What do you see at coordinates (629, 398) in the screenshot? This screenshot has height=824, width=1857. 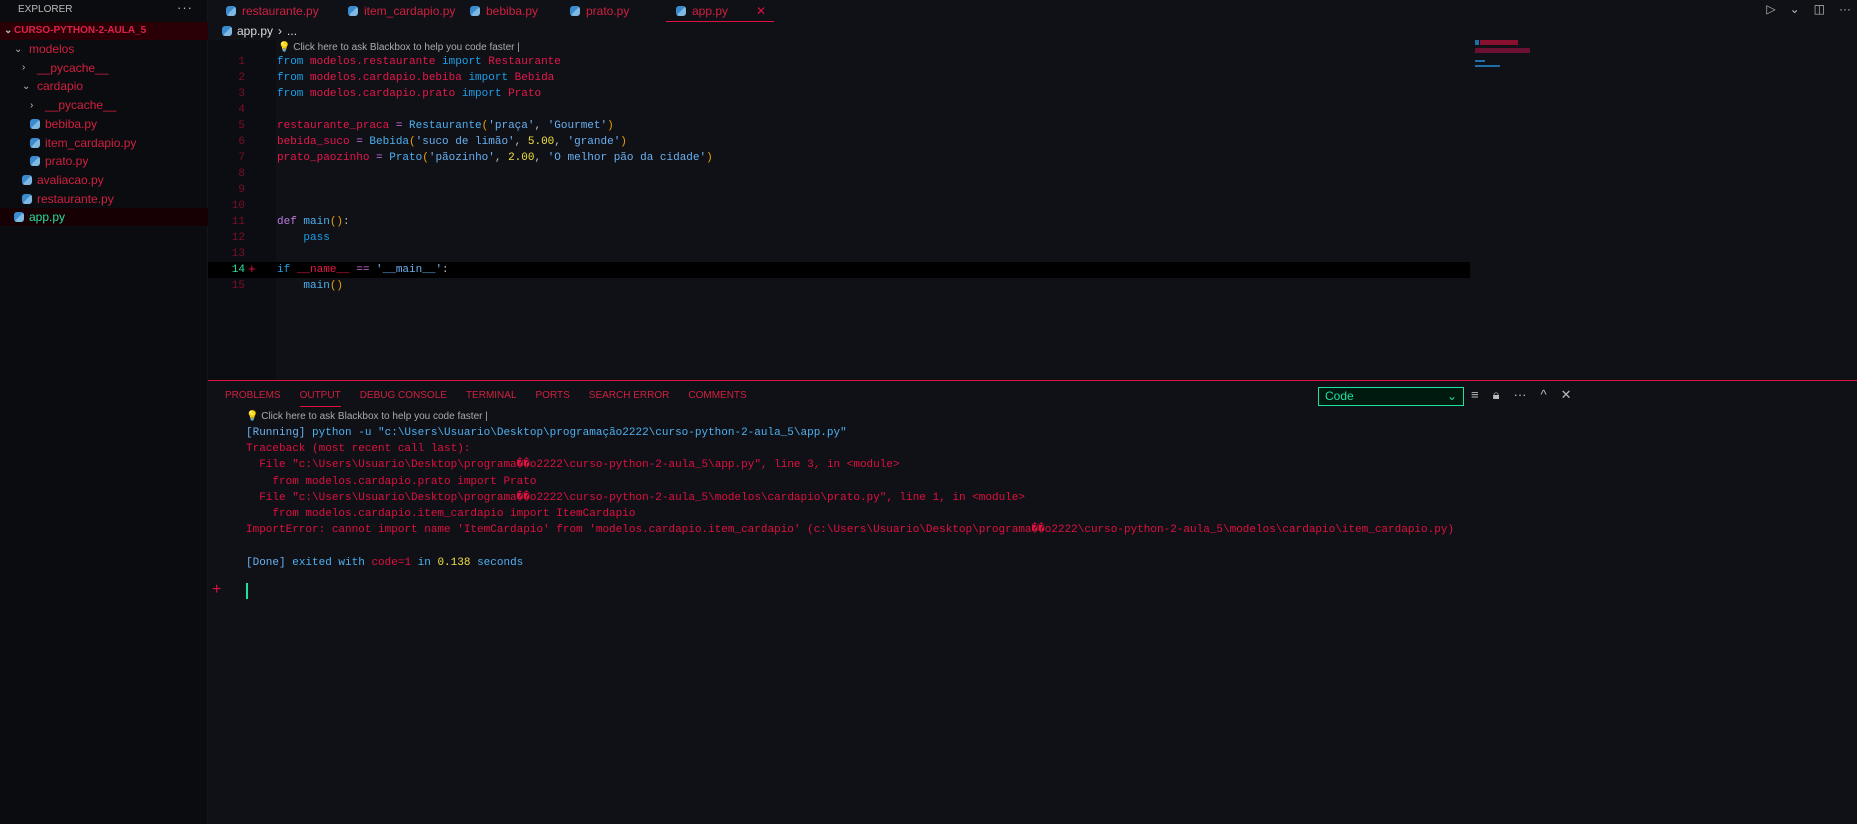 I see `tab-search-error: SEARCH ERROR` at bounding box center [629, 398].